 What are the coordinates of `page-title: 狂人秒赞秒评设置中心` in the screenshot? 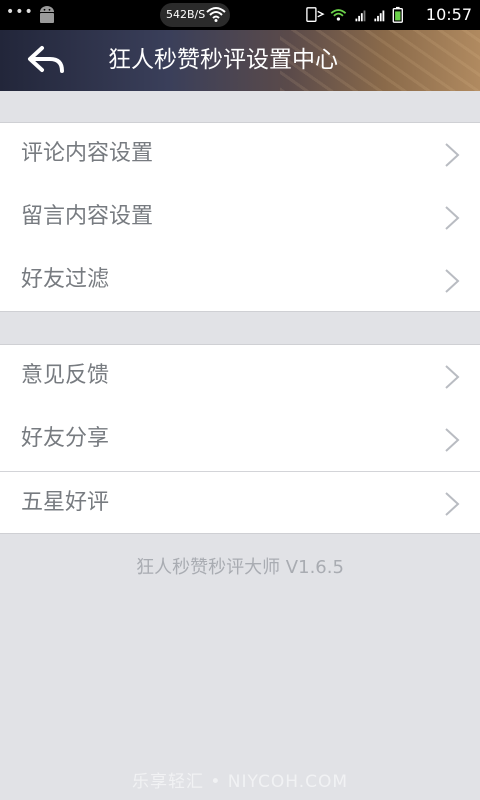 It's located at (223, 60).